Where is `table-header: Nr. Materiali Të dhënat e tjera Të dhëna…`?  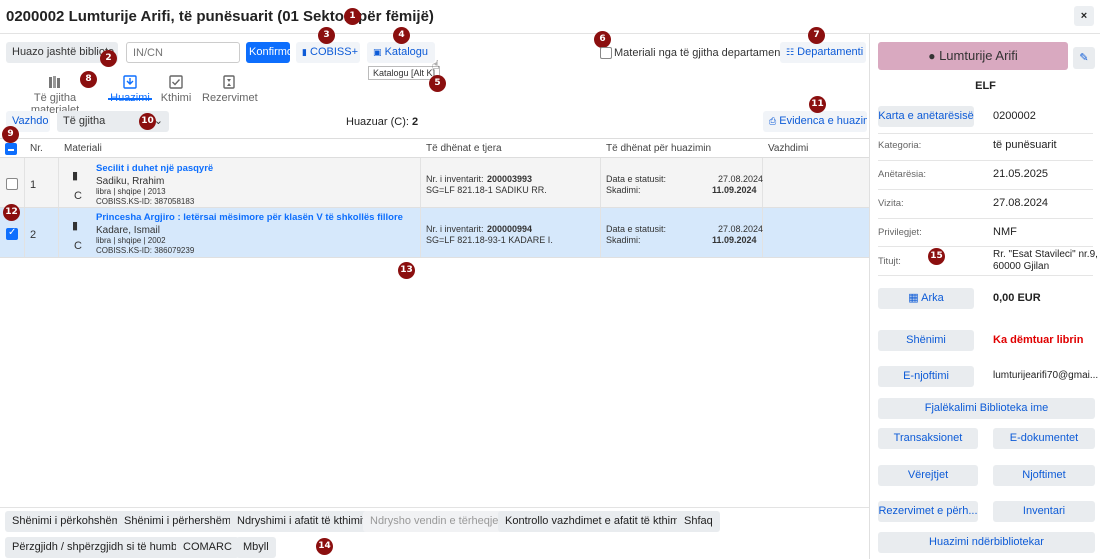
table-header: Nr. Materiali Të dhënat e tjera Të dhëna… is located at coordinates (434, 148).